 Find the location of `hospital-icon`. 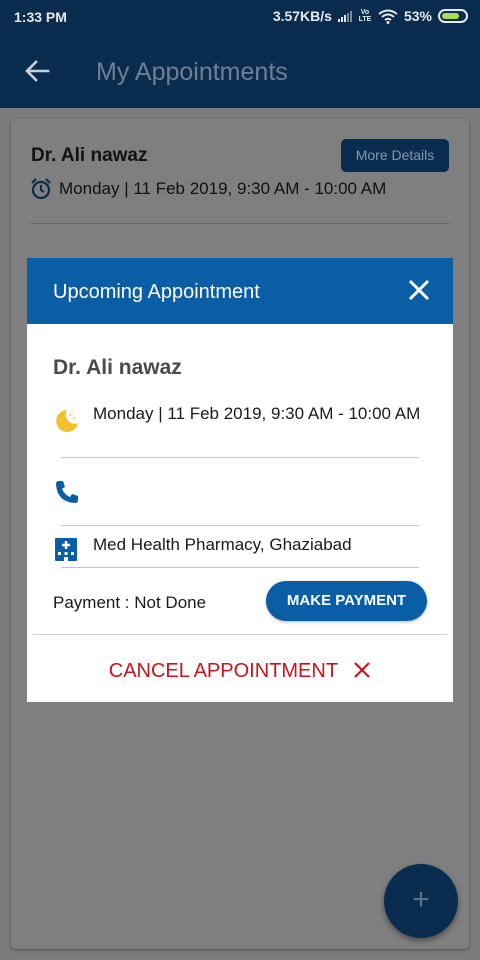

hospital-icon is located at coordinates (66, 549).